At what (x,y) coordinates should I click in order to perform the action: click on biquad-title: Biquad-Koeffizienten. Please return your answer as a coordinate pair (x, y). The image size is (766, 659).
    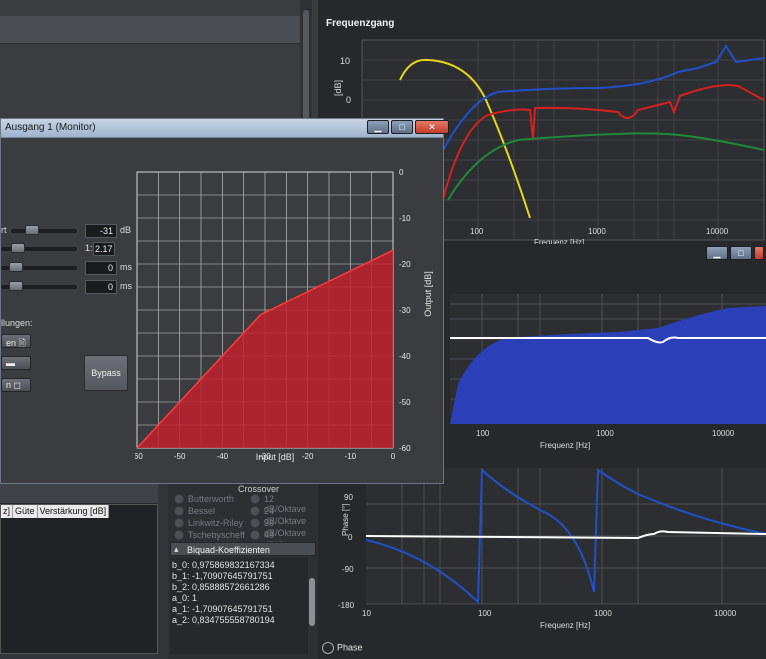
    Looking at the image, I should click on (228, 550).